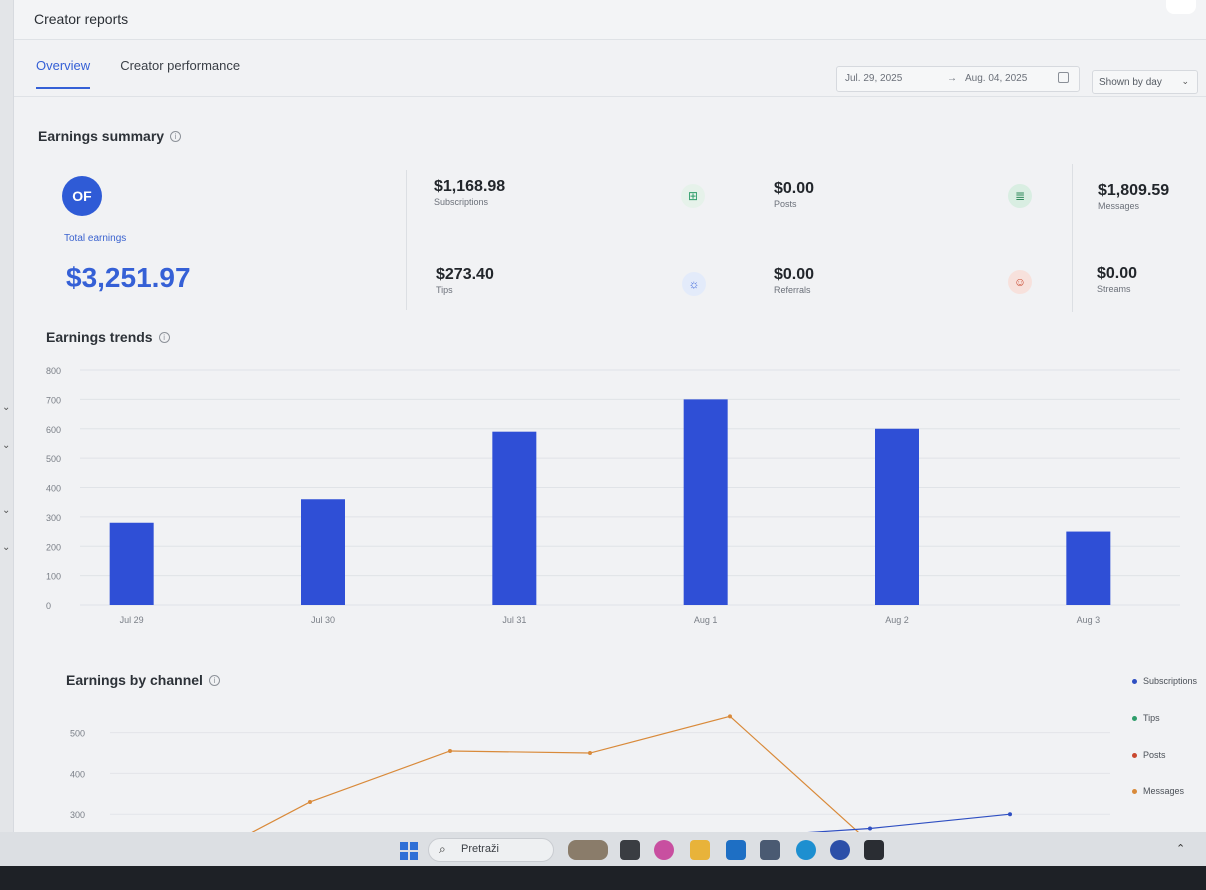 Image resolution: width=1206 pixels, height=890 pixels. I want to click on metric-value: $1,168.98, so click(470, 186).